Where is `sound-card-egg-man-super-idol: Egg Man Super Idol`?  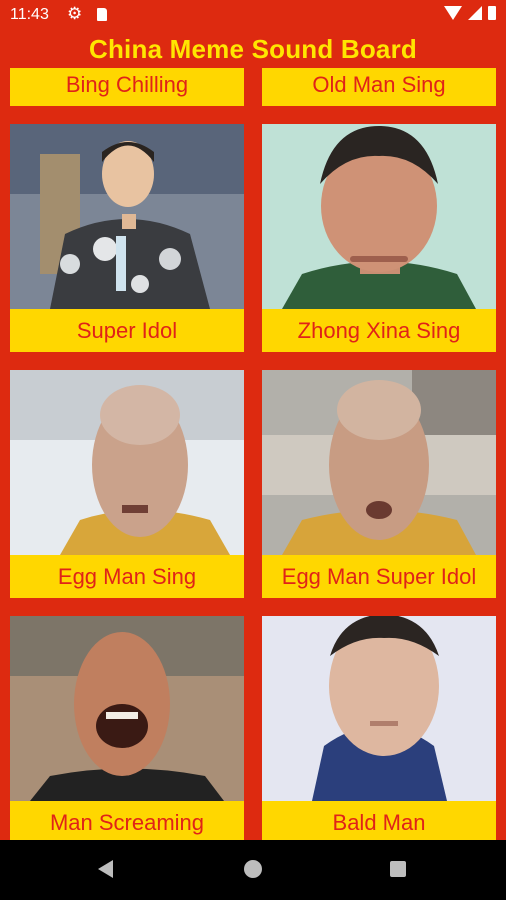 sound-card-egg-man-super-idol: Egg Man Super Idol is located at coordinates (379, 484).